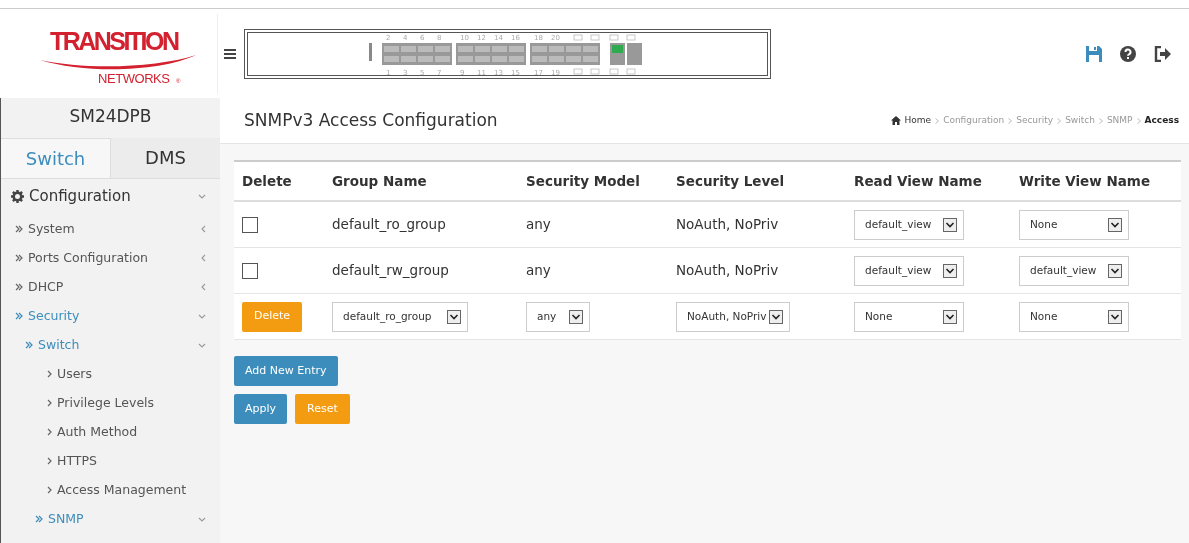  Describe the element at coordinates (110, 258) in the screenshot. I see `menu-item: Ports Configuration` at that location.